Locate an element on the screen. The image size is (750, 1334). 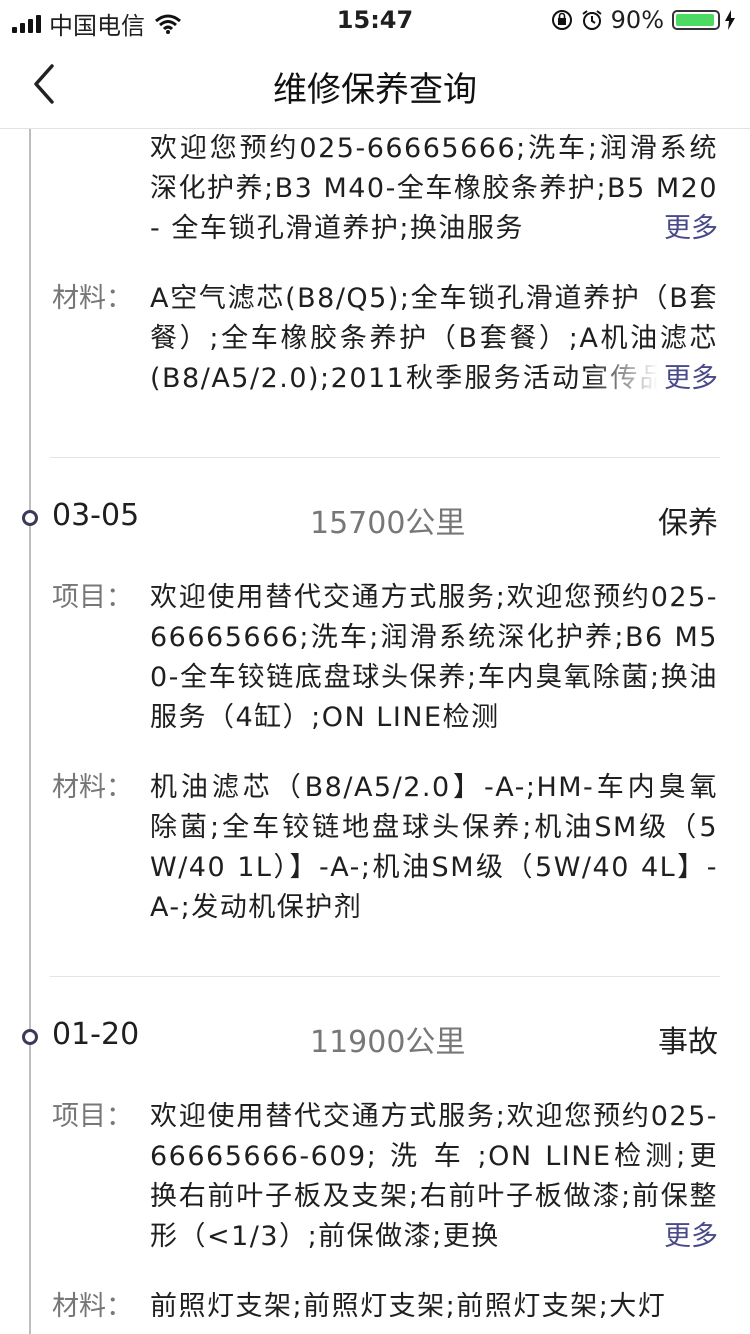
record-date: 01-20 is located at coordinates (96, 1034).